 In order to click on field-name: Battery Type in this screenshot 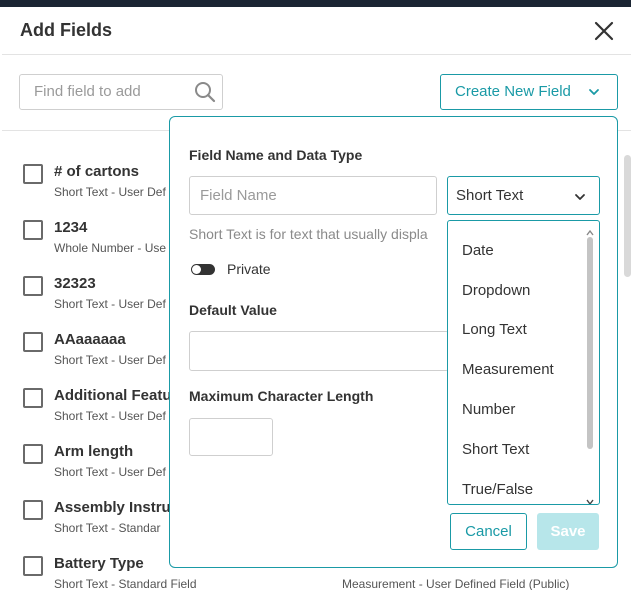, I will do `click(99, 563)`.